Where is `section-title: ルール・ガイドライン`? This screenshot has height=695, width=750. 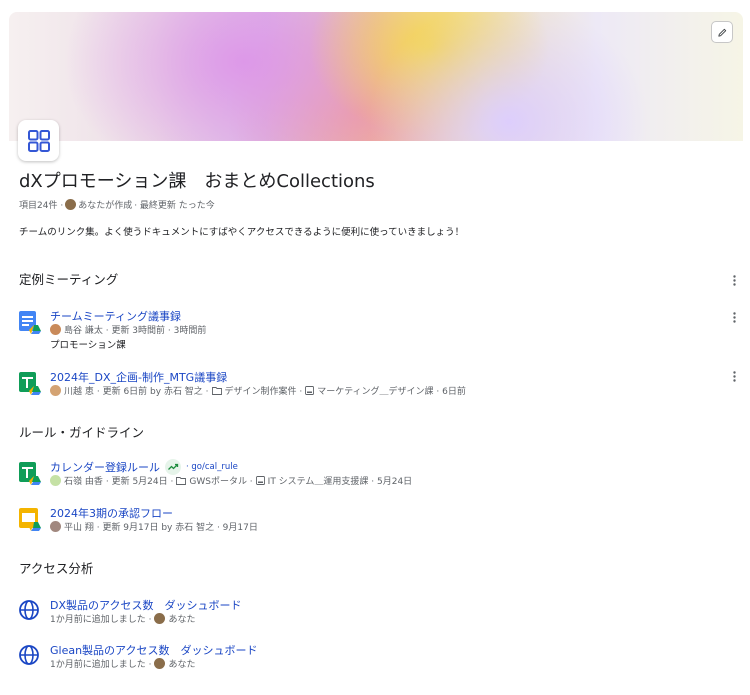
section-title: ルール・ガイドライン is located at coordinates (82, 432).